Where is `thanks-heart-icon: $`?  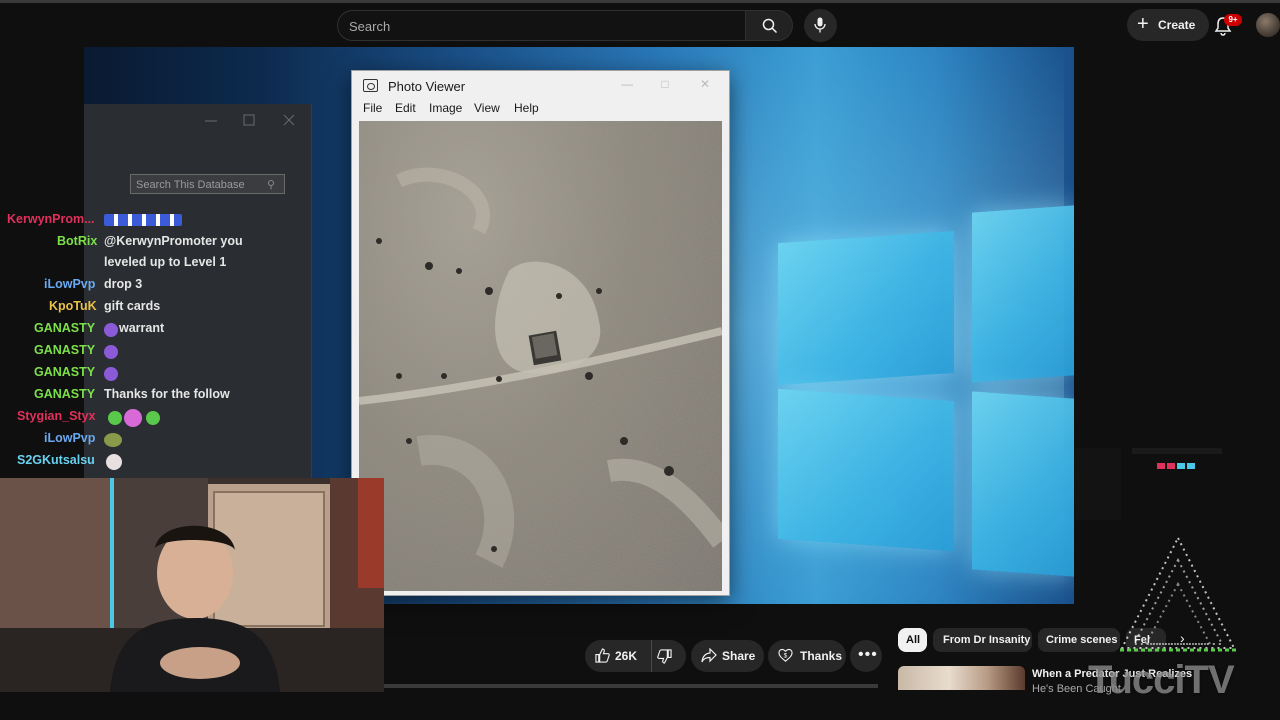 thanks-heart-icon: $ is located at coordinates (785, 655).